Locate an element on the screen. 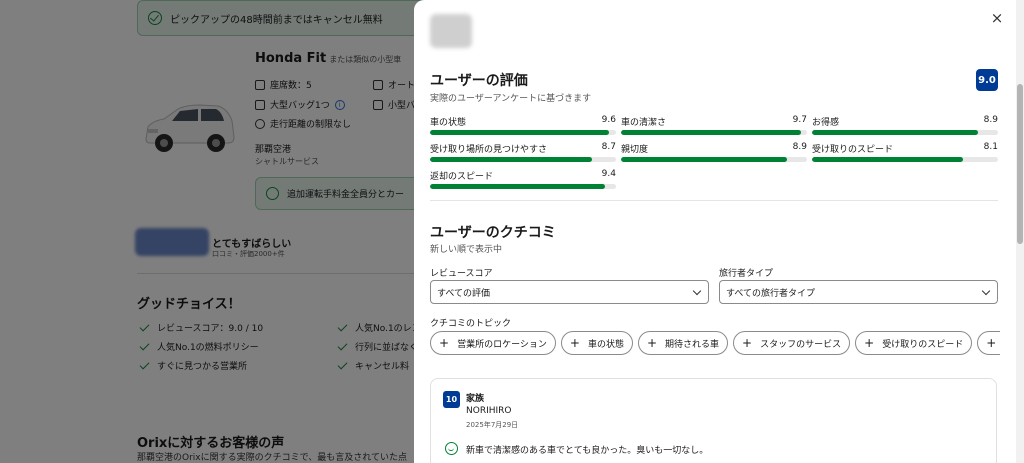  score-filter-select: すべての評価 is located at coordinates (569, 292).